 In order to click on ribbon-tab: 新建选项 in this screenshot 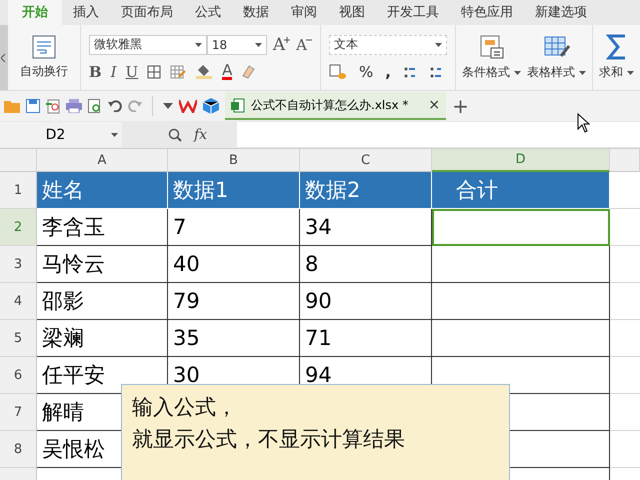, I will do `click(561, 12)`.